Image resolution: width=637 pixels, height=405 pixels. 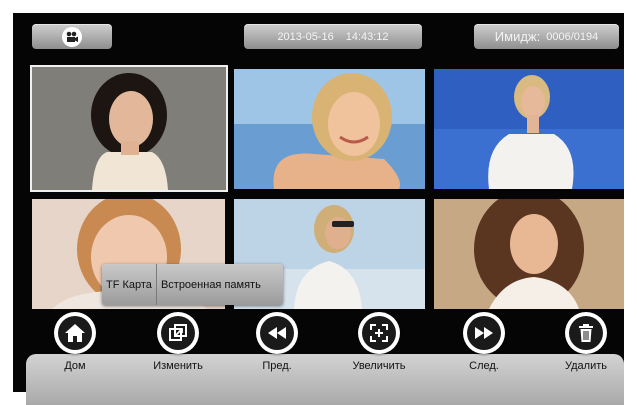 I want to click on home-button: Дом, so click(x=75, y=352).